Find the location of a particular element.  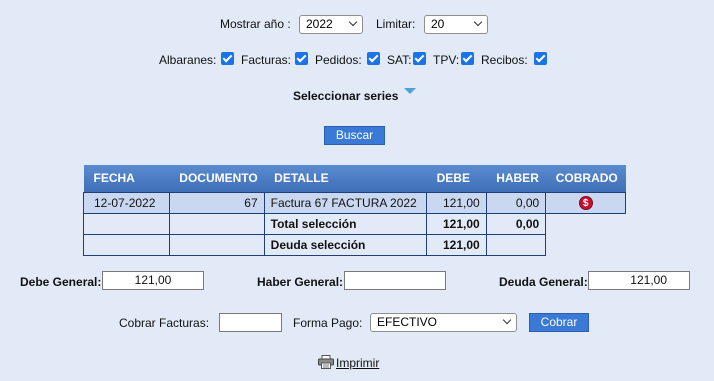

cell-haber: 0,00 is located at coordinates (516, 202).